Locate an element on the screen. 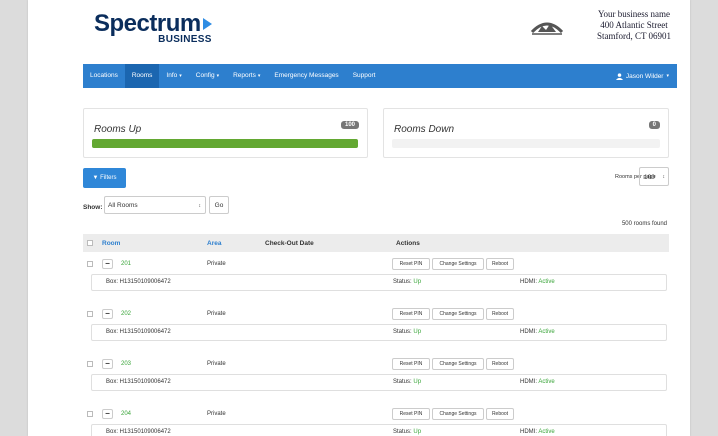  show-label: Show: is located at coordinates (93, 207).